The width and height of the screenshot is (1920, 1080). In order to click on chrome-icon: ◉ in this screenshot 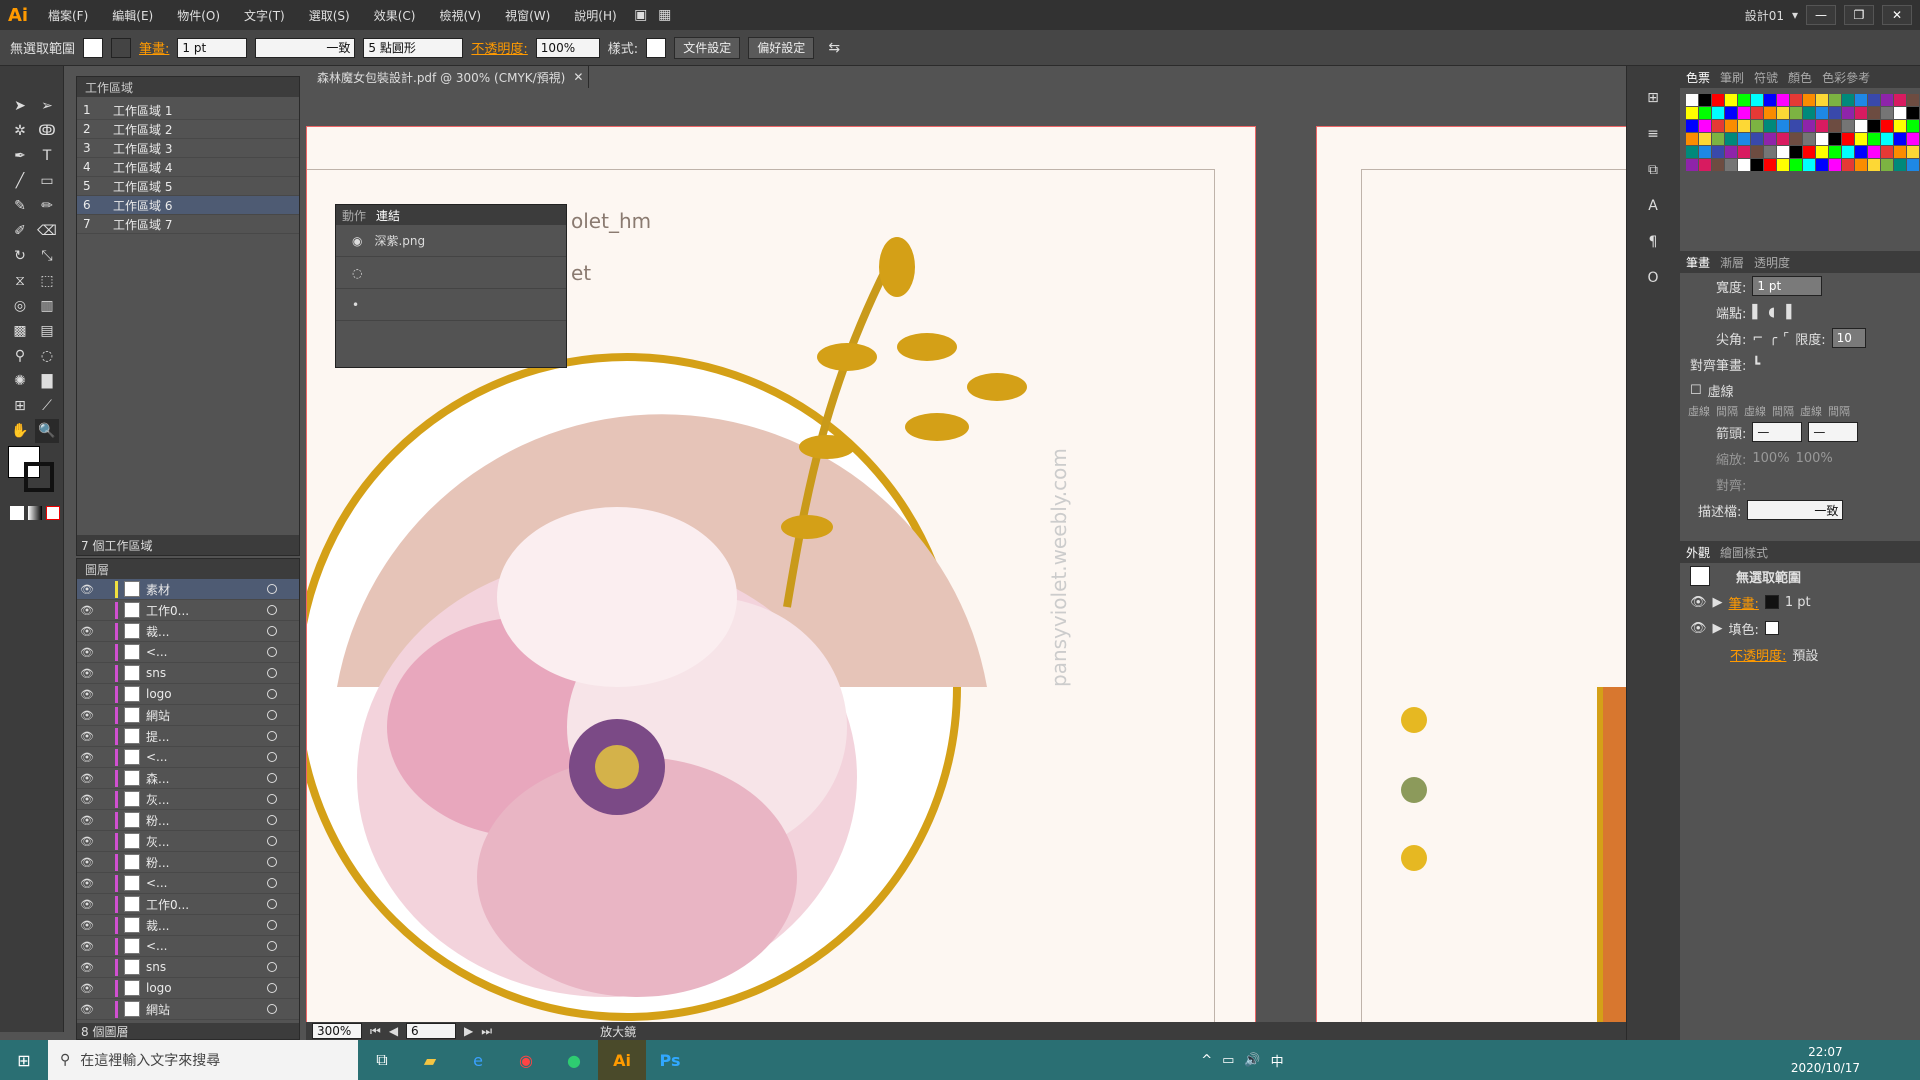, I will do `click(526, 1060)`.